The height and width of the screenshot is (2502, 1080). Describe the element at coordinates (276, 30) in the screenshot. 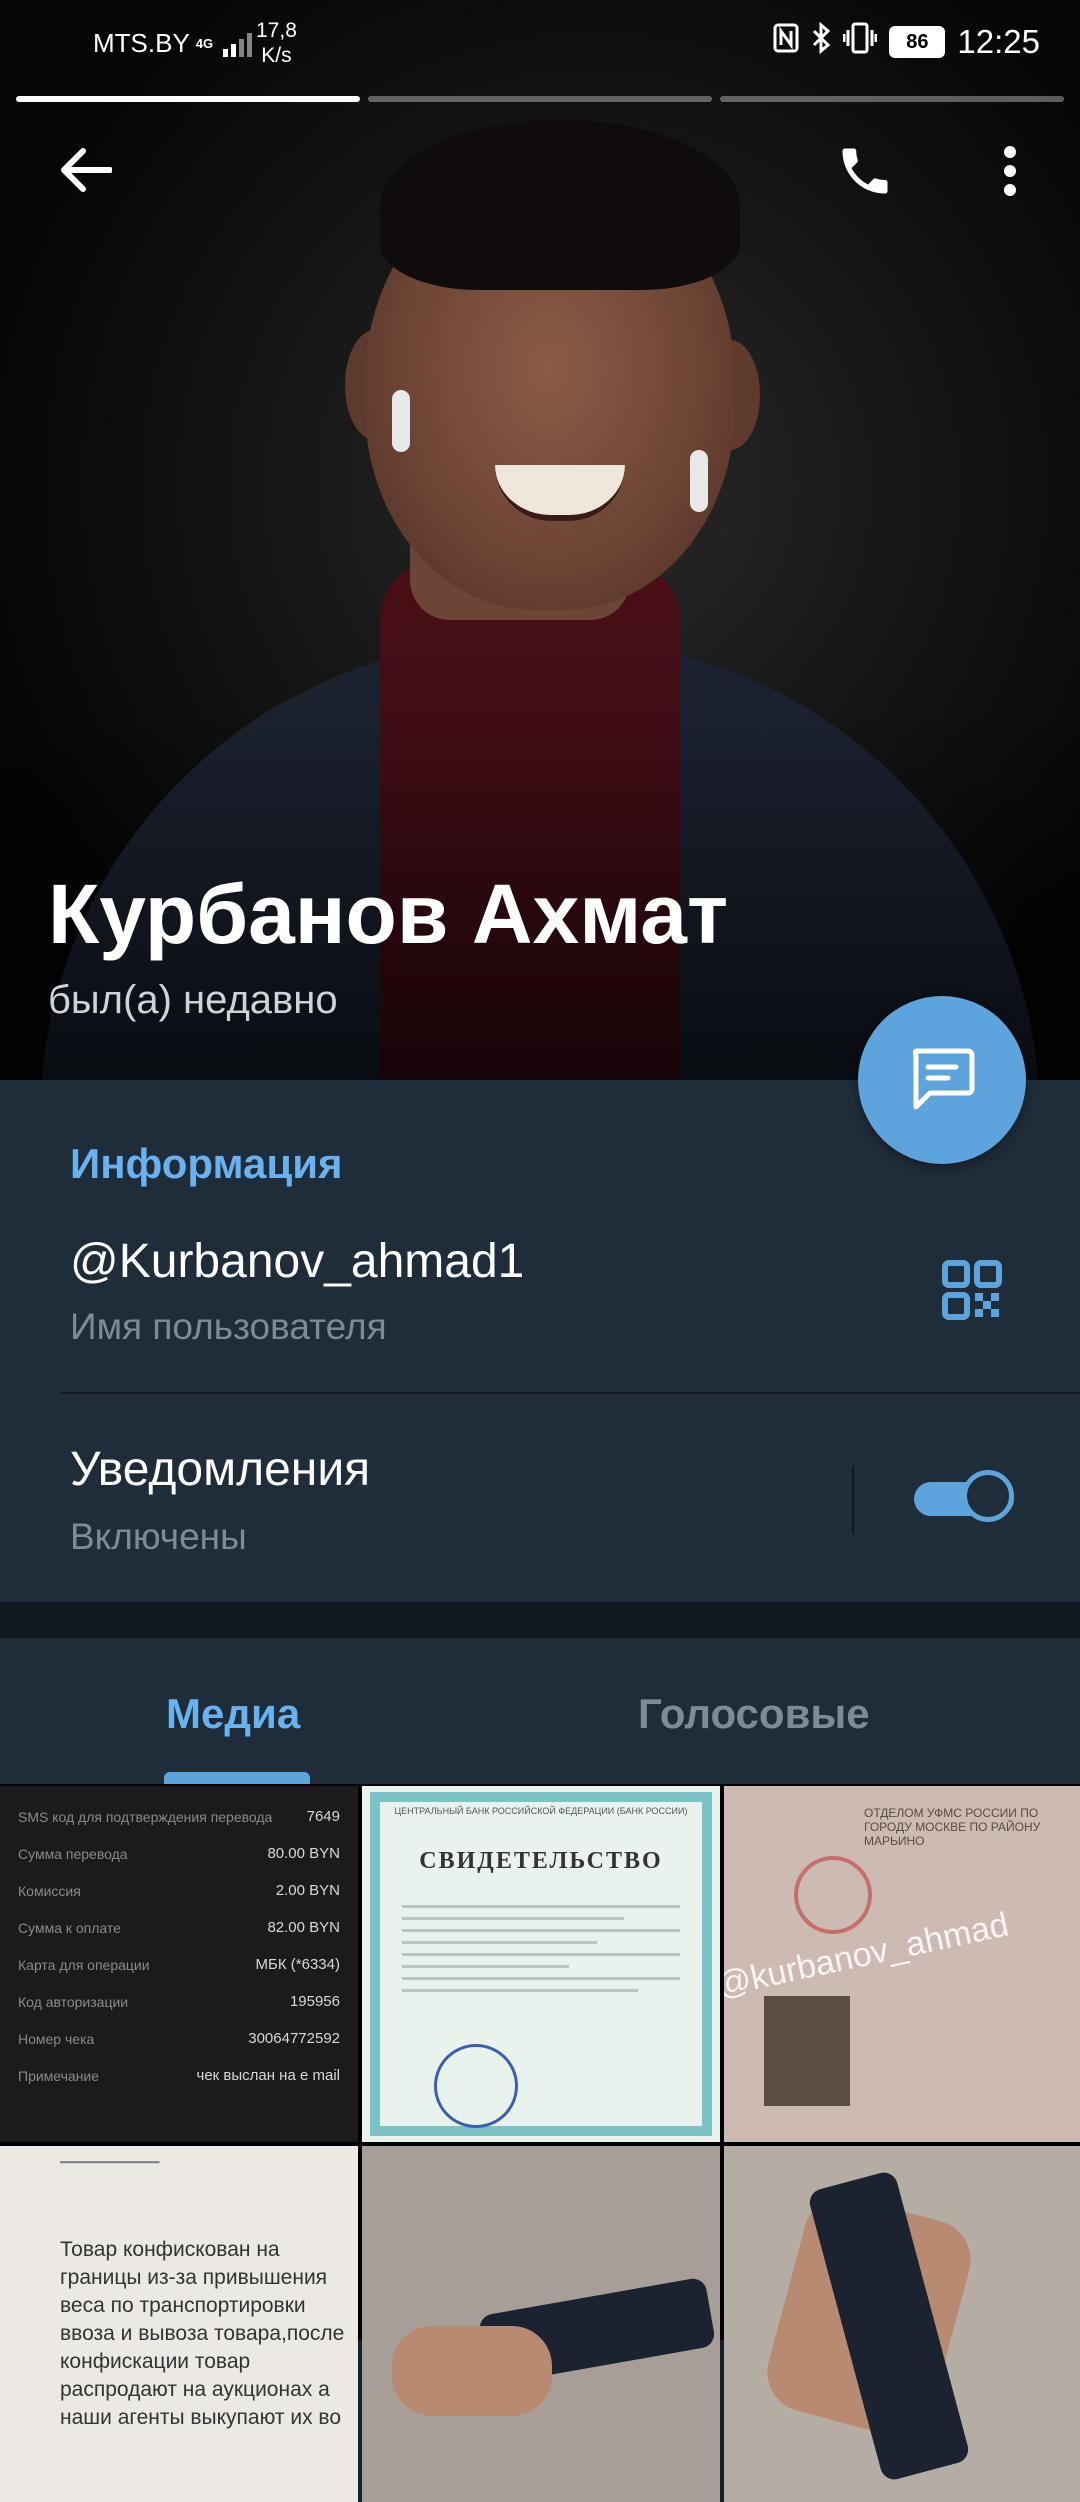

I see `speed-value: 17,8` at that location.